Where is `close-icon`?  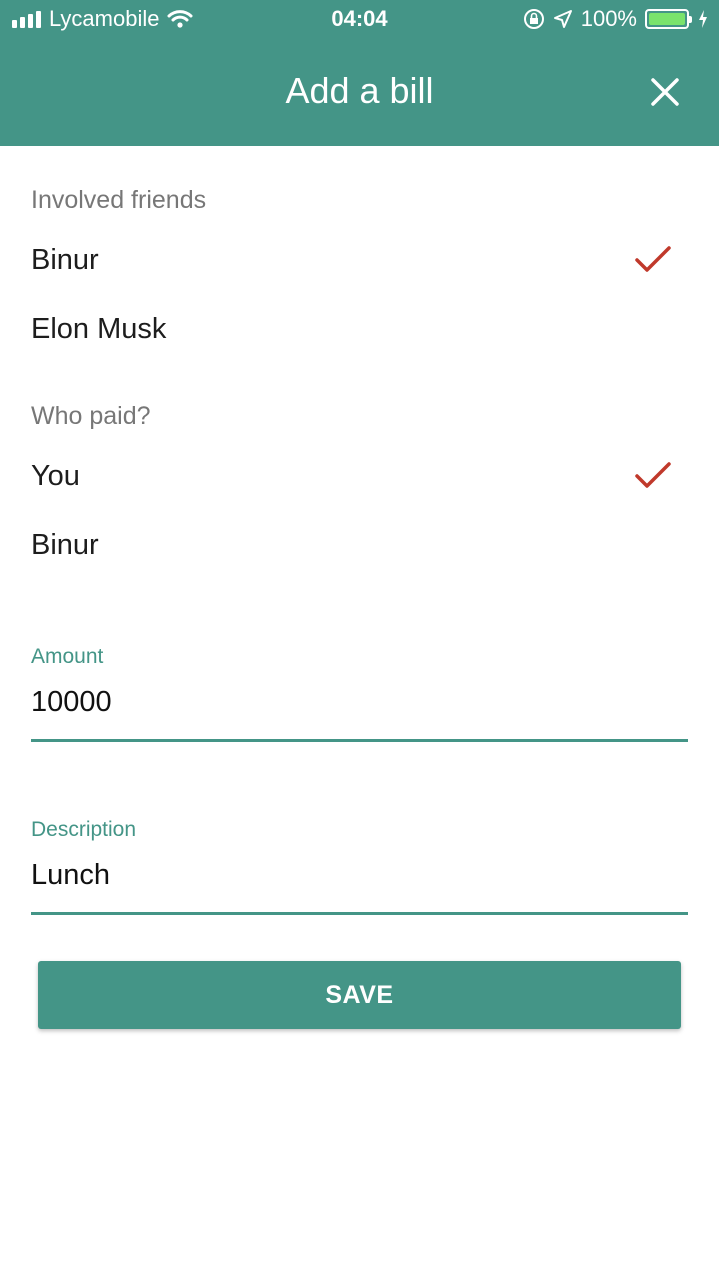 close-icon is located at coordinates (665, 92).